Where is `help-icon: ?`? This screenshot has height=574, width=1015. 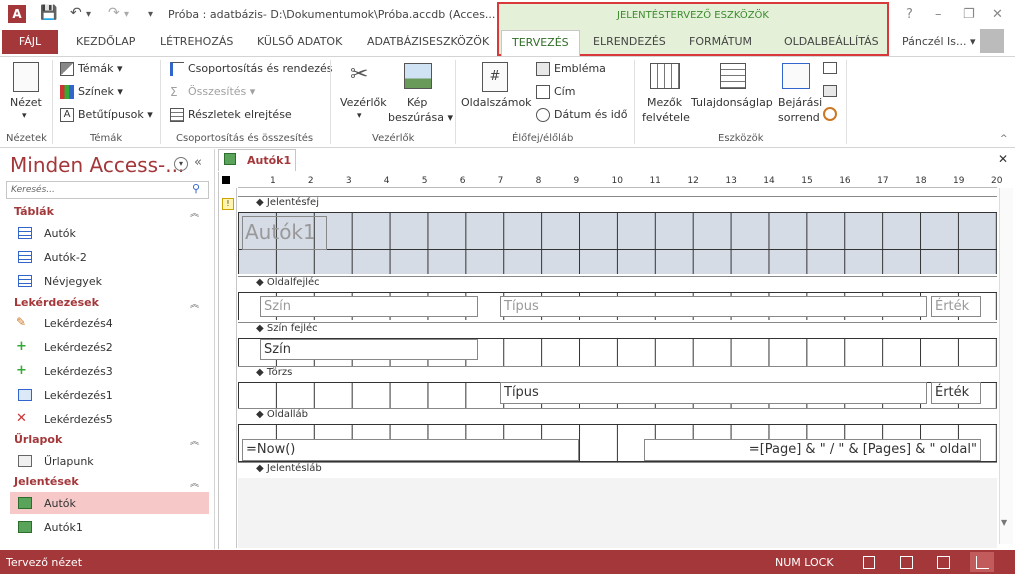 help-icon: ? is located at coordinates (909, 14).